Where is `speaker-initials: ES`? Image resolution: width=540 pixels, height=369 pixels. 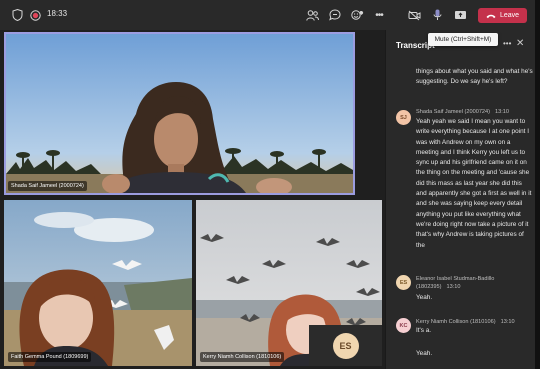 speaker-initials: ES is located at coordinates (403, 282).